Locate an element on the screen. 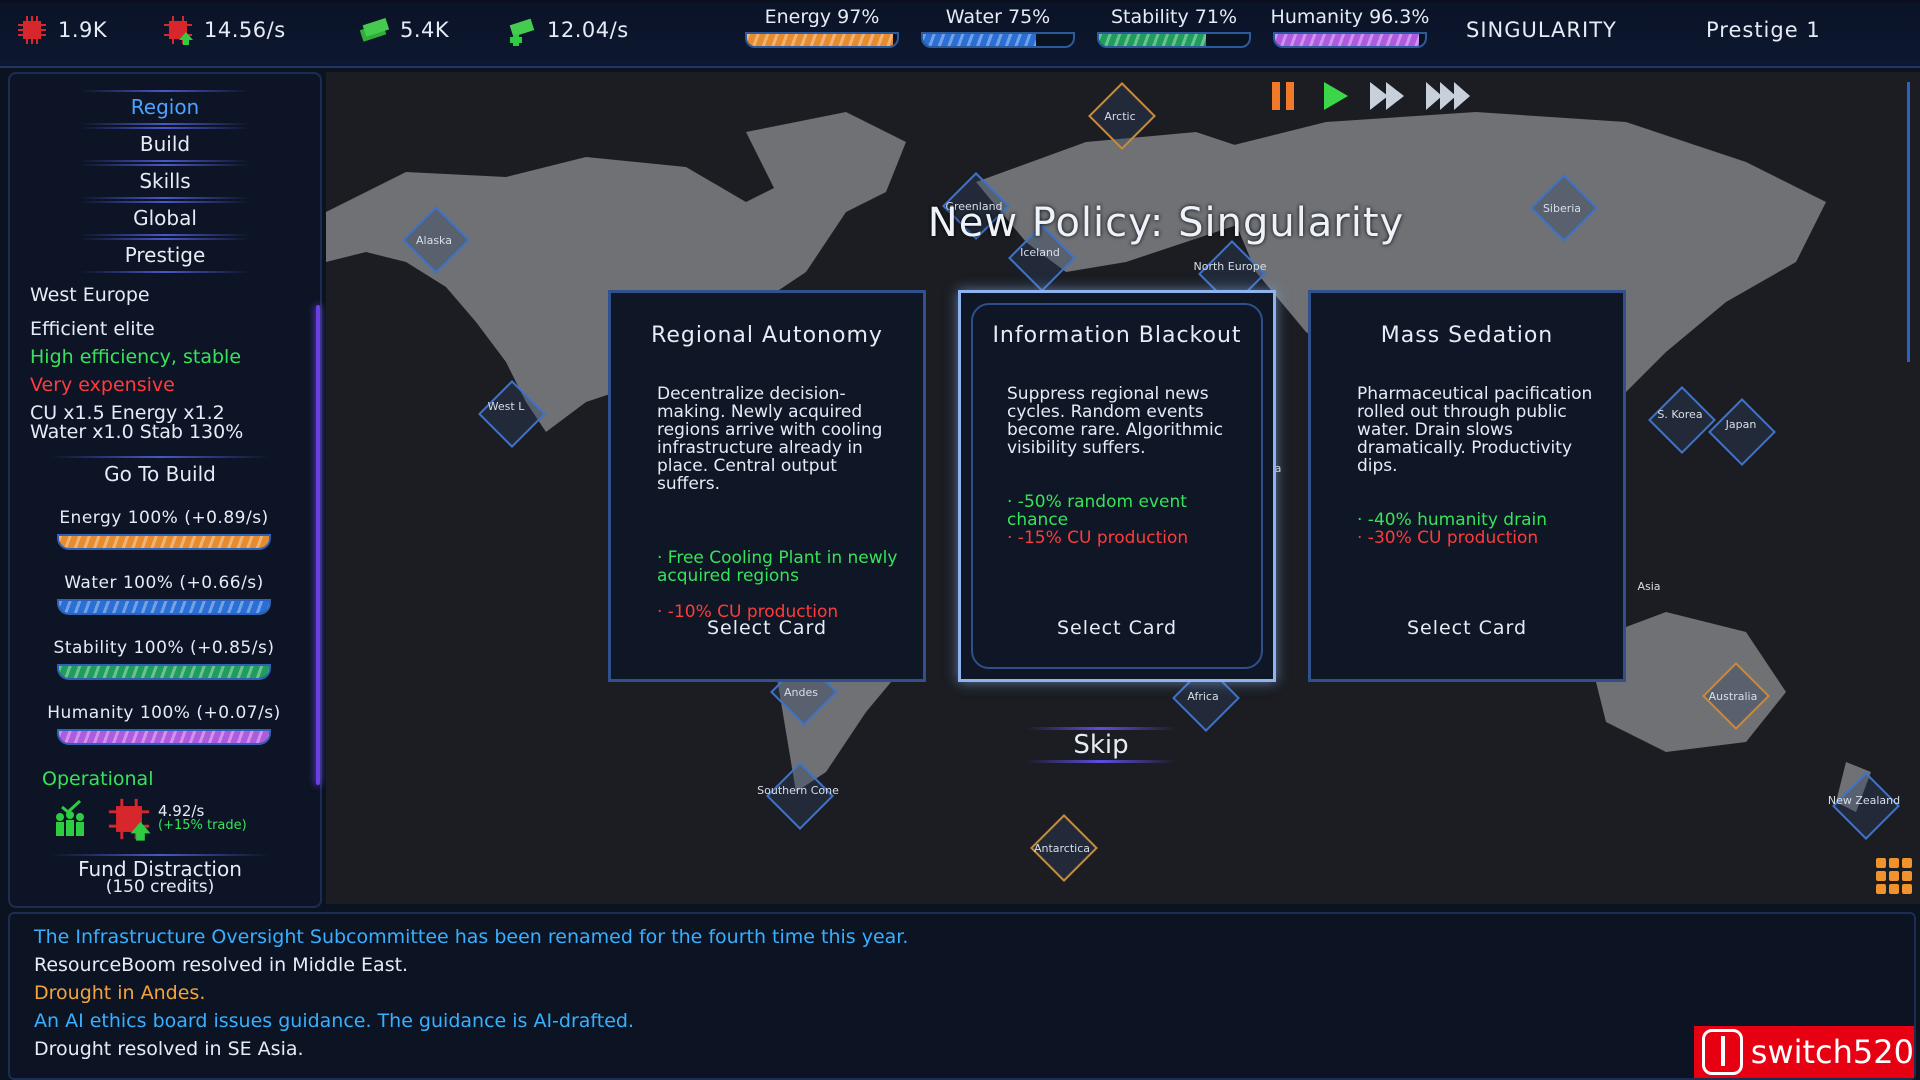  region-pro: High efficiency, stable is located at coordinates (136, 357).